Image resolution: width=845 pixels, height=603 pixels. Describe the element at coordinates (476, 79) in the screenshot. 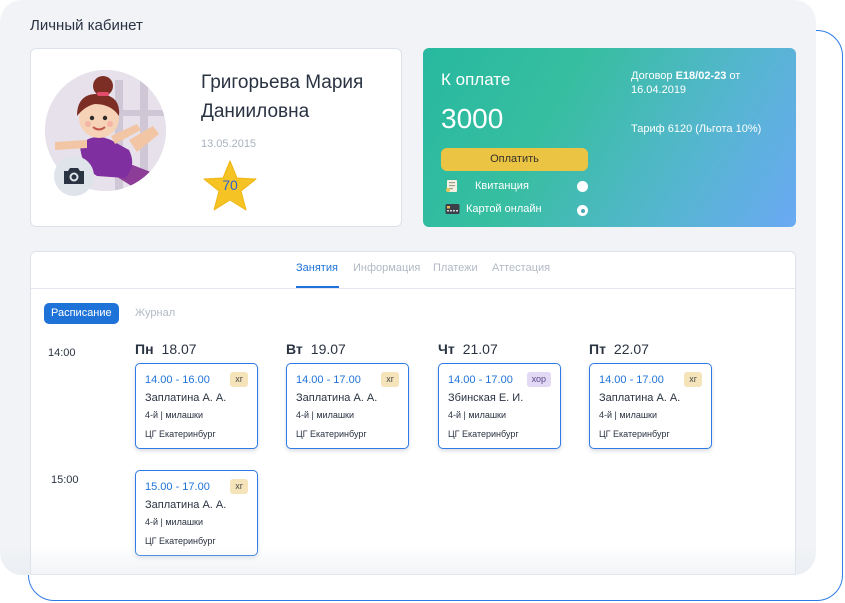

I see `payment-title: К оплате` at that location.